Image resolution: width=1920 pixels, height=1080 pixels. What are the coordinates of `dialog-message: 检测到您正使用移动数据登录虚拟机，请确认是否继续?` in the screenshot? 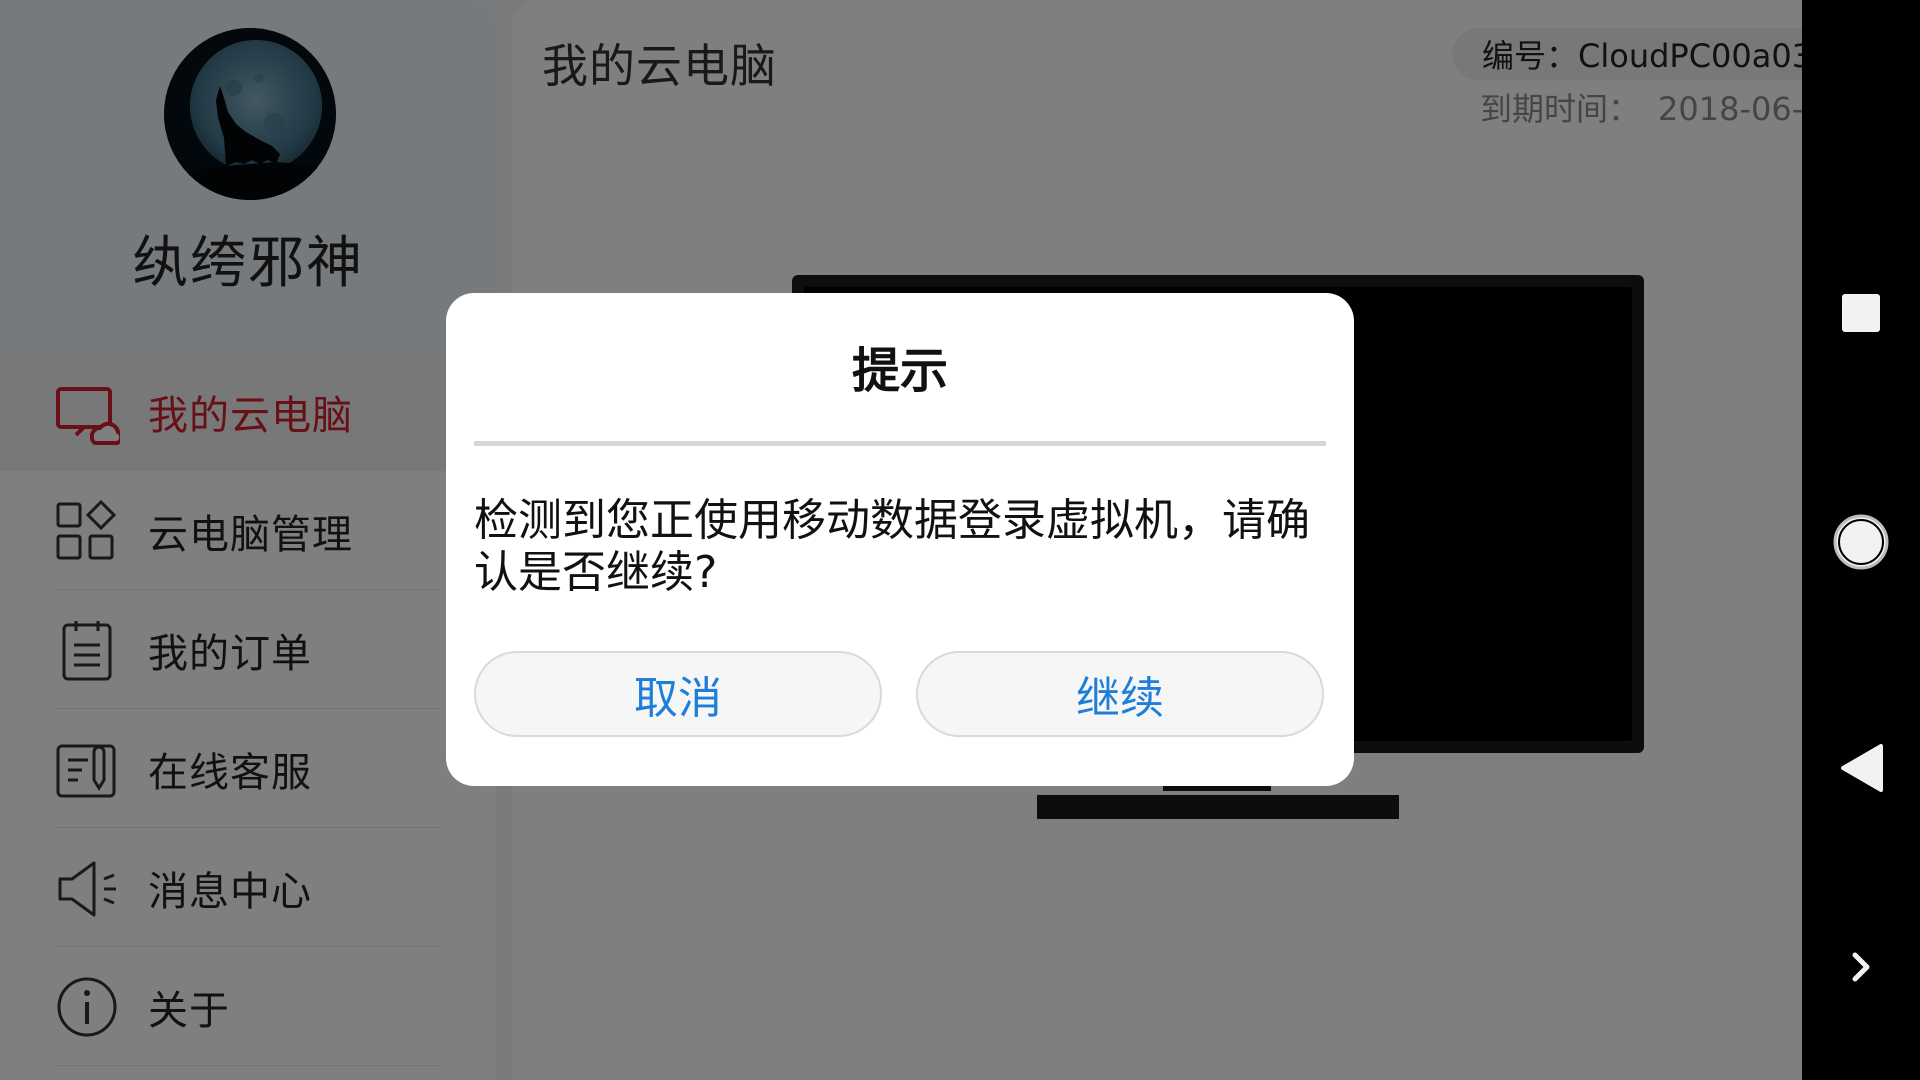 It's located at (892, 546).